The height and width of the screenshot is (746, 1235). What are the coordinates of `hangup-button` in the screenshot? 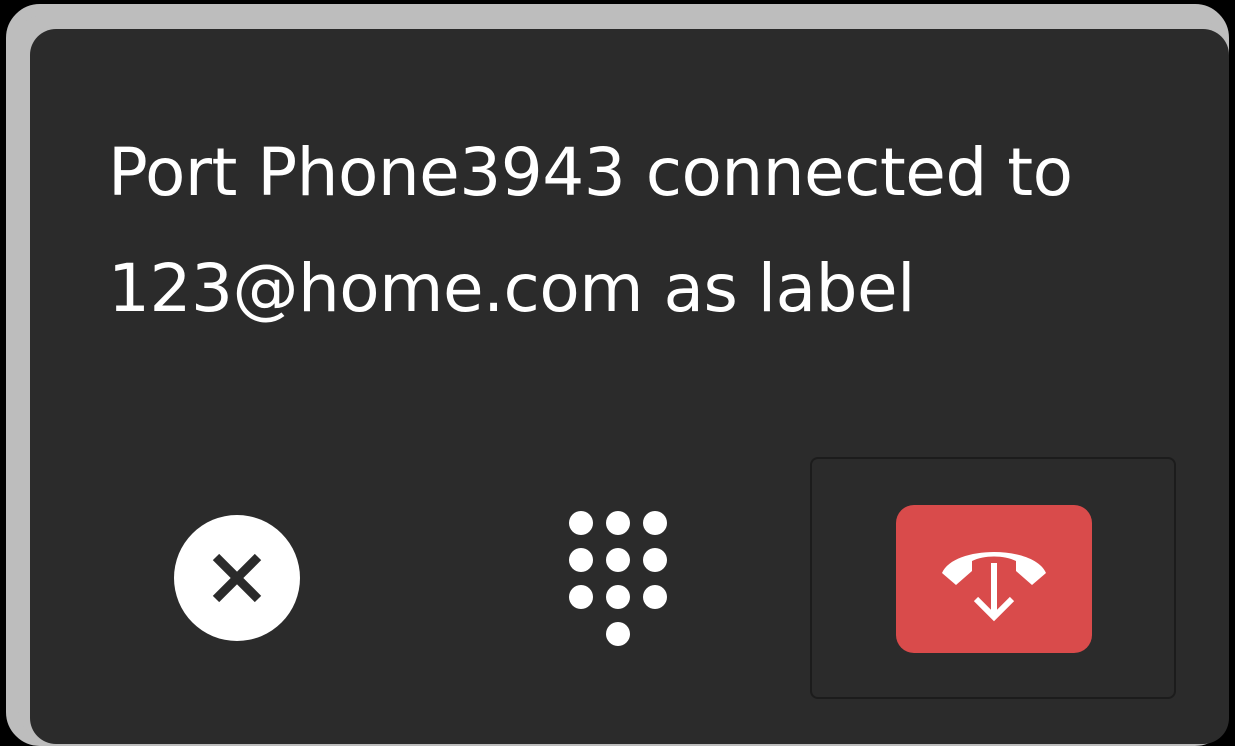 It's located at (994, 579).